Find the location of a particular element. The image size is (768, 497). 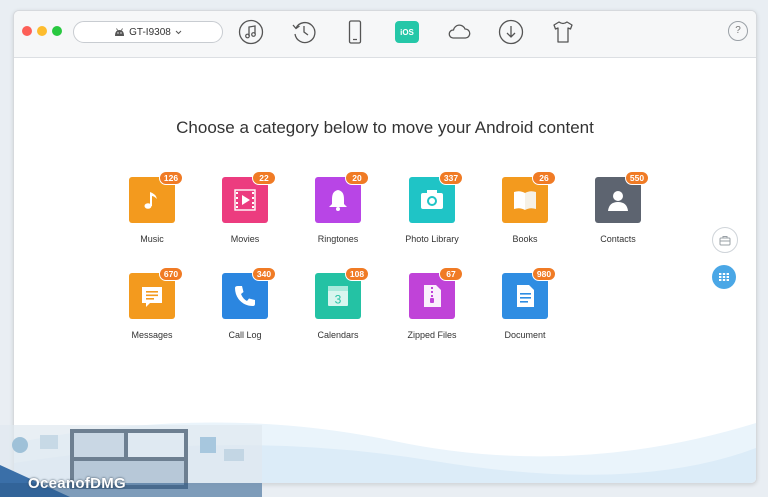

music-note-icon is located at coordinates (152, 200).